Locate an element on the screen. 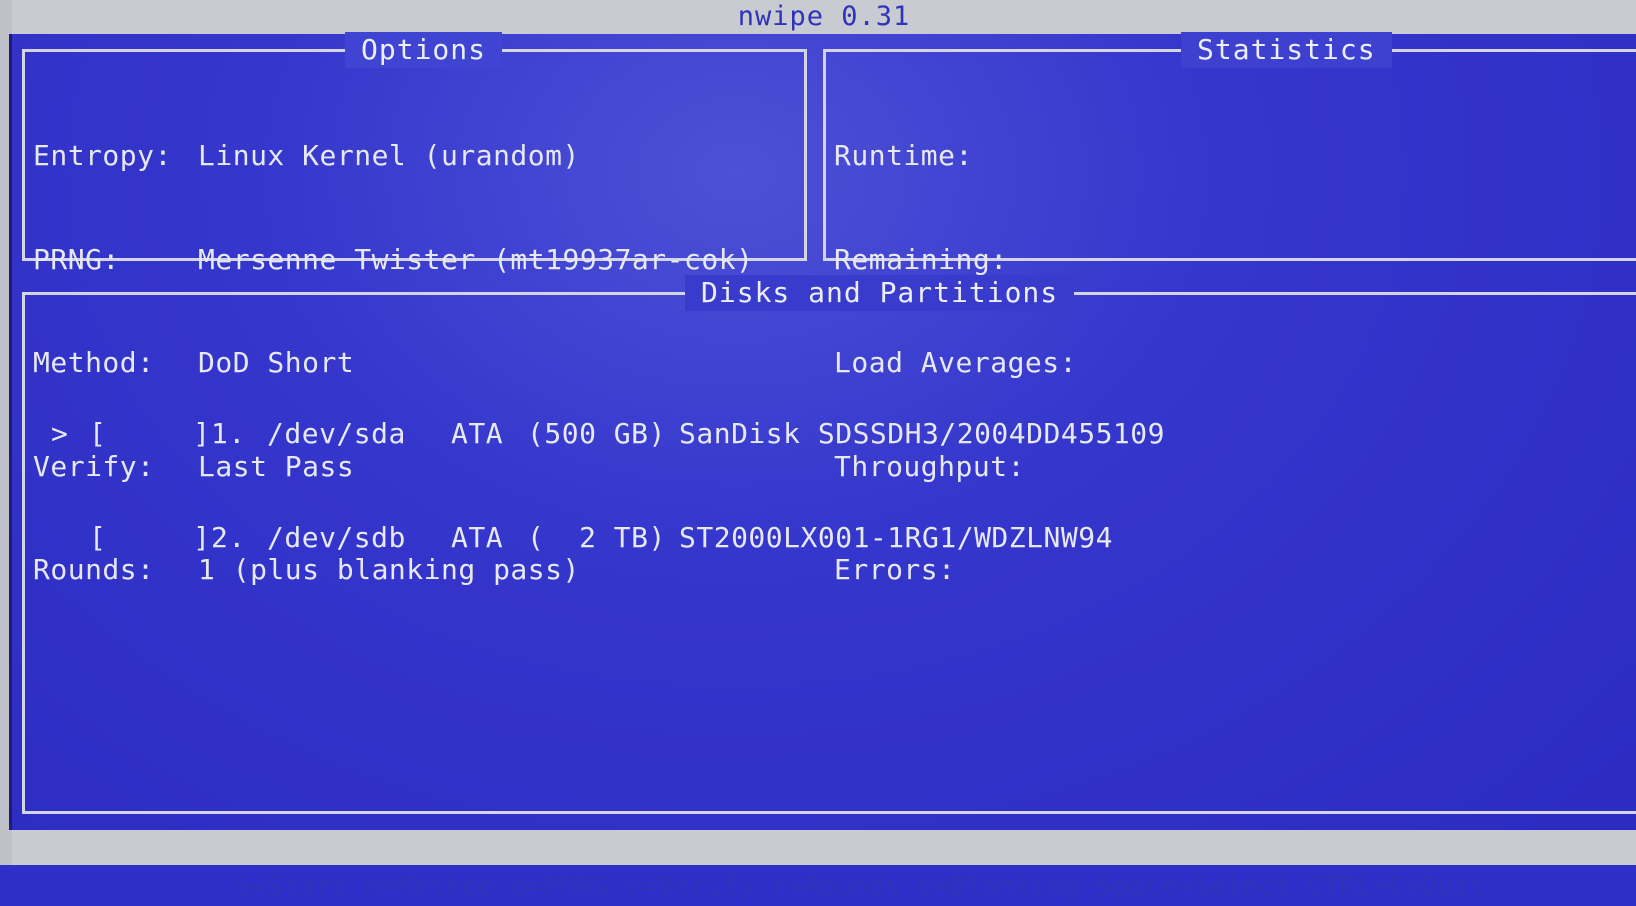  disk-model: ST2000LX001-1RG1/WDZLNW94 is located at coordinates (896, 537).